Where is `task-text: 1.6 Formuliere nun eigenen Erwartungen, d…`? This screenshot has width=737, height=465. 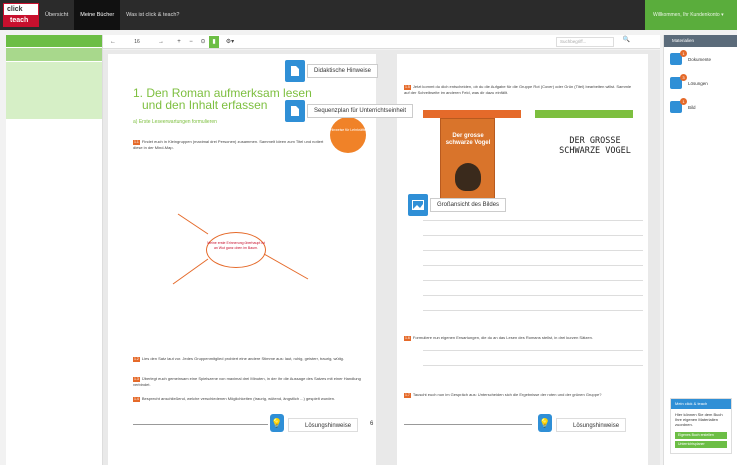
task-text: 1.6 Formuliere nun eigenen Erwartungen, d… is located at coordinates (498, 338).